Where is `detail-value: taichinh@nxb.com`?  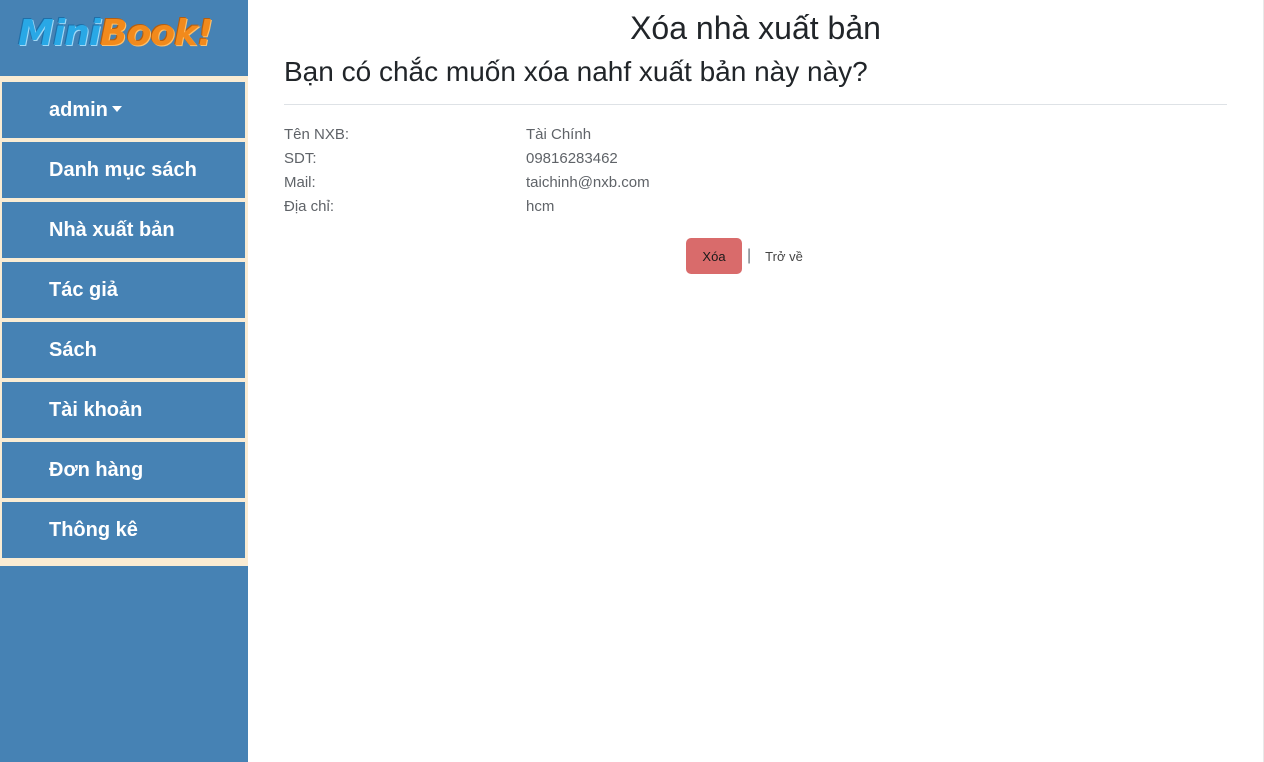 detail-value: taichinh@nxb.com is located at coordinates (588, 182).